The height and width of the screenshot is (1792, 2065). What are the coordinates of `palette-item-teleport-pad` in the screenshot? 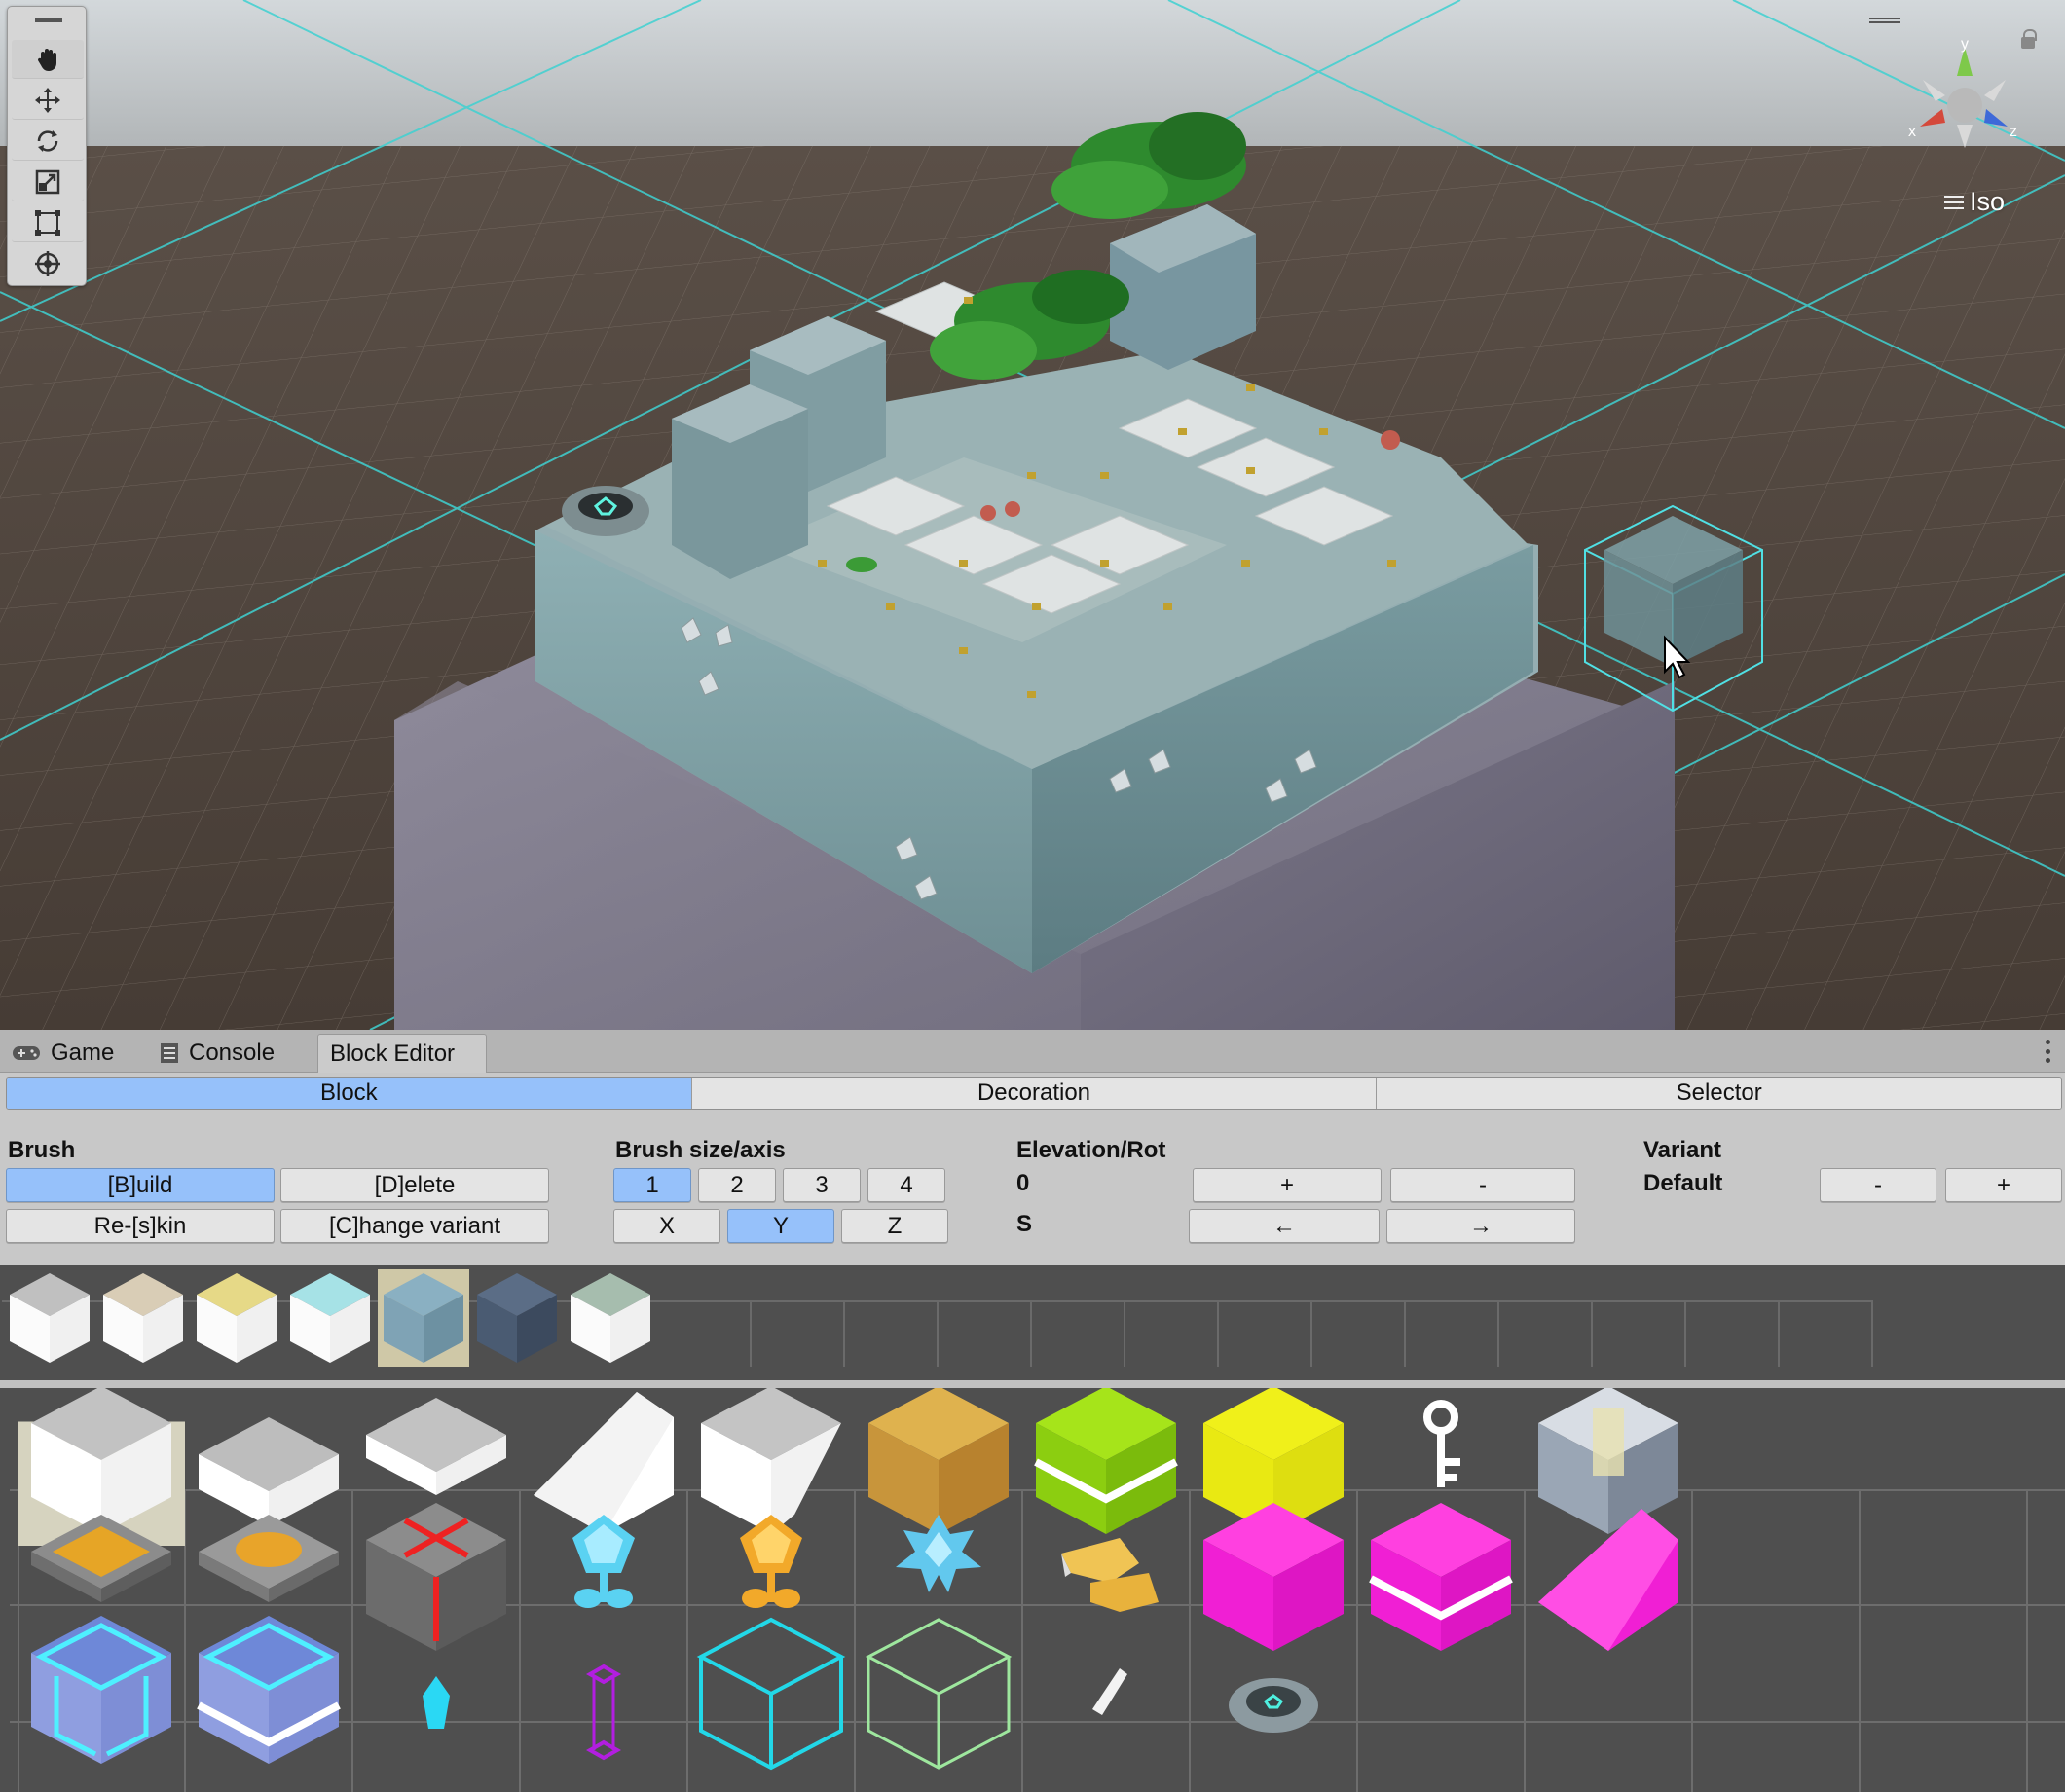 It's located at (1273, 1691).